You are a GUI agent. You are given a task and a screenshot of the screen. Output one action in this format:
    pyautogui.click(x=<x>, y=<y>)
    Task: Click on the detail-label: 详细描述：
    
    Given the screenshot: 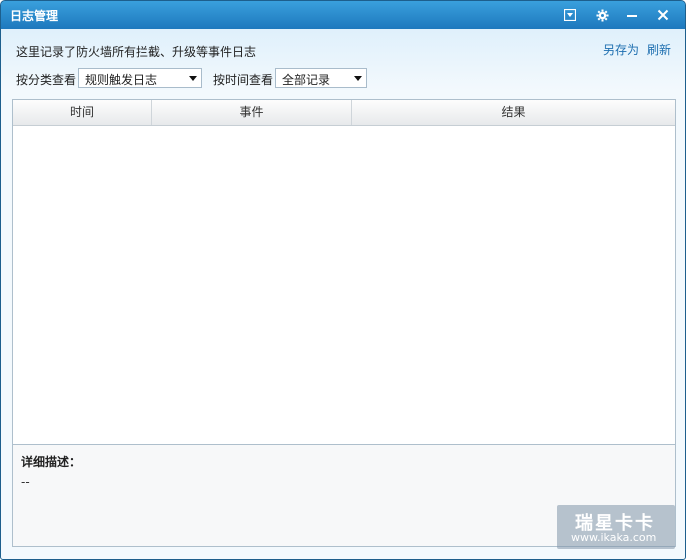 What is the action you would take?
    pyautogui.click(x=51, y=462)
    